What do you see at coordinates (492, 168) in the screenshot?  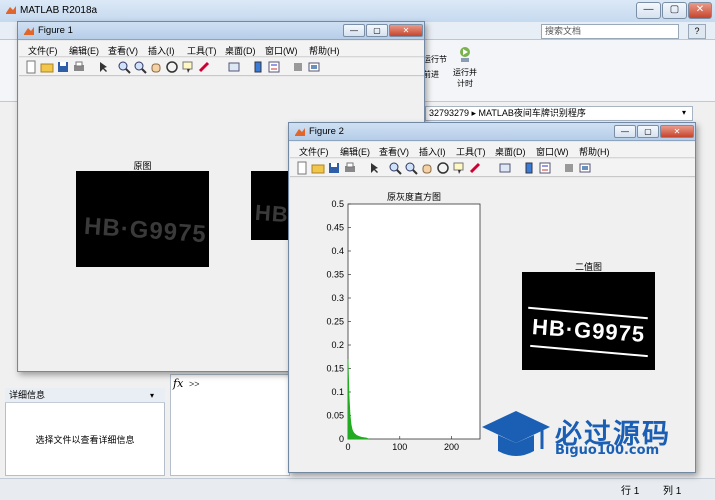 I see `figure-2-toolbar` at bounding box center [492, 168].